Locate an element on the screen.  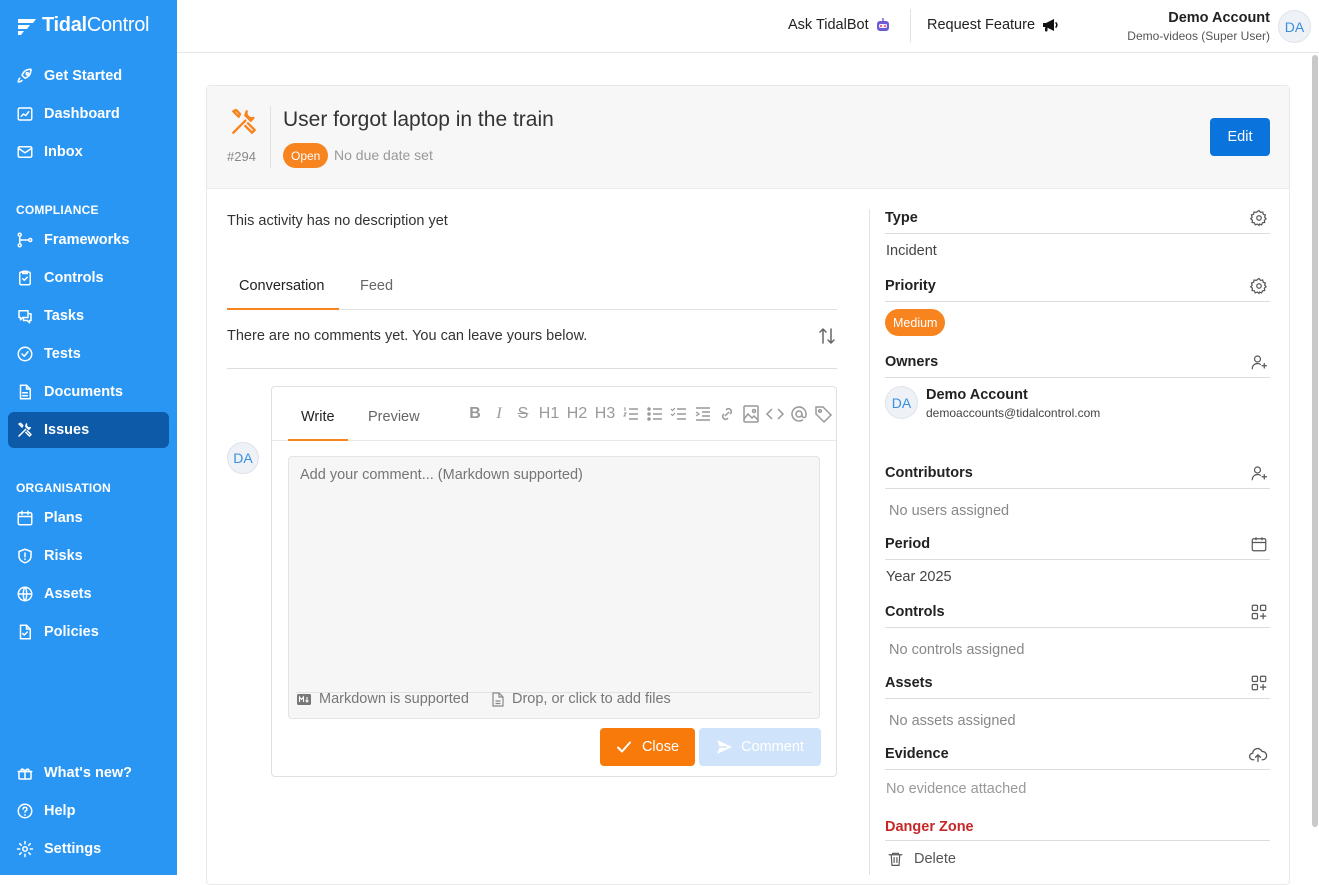
conversation-tabs: Conversation Feed is located at coordinates (532, 289).